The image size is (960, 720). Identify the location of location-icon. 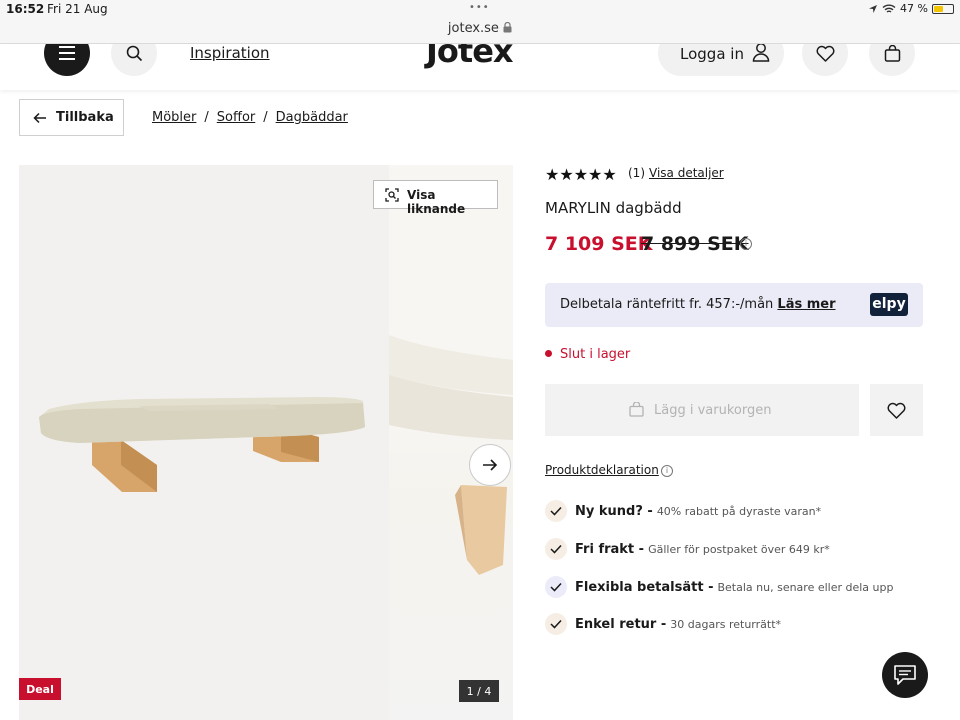
(873, 8).